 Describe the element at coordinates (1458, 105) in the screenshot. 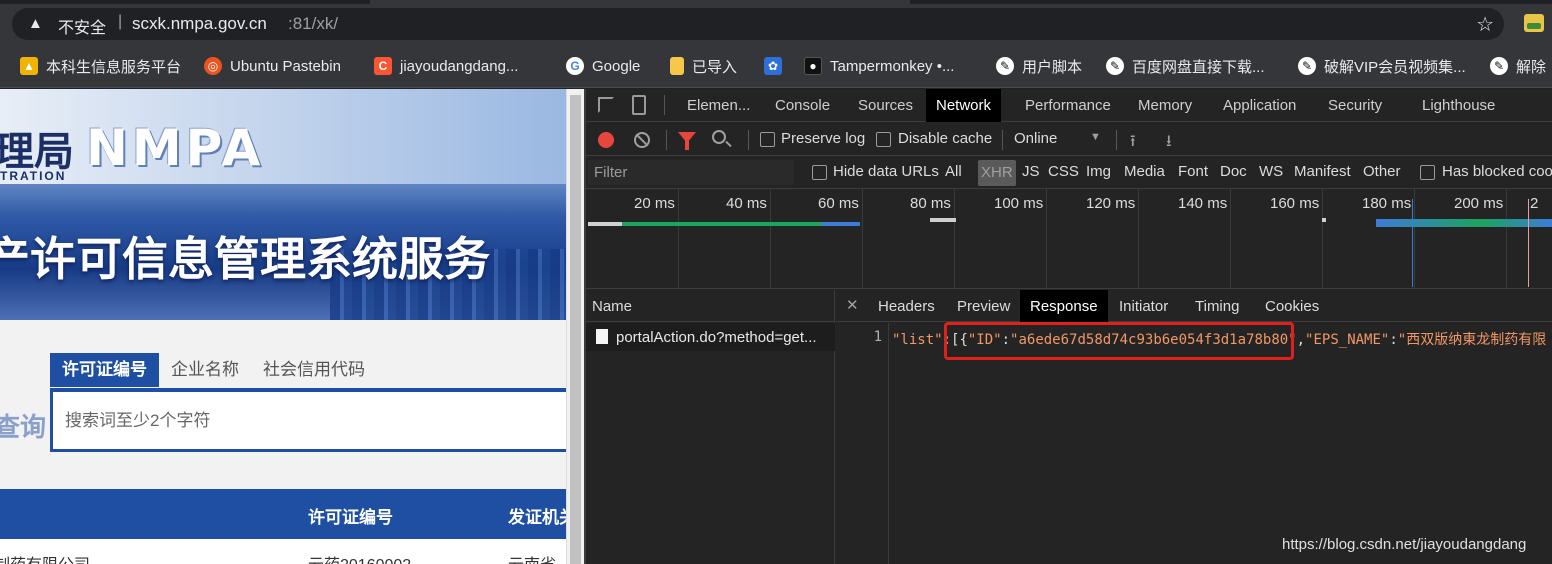

I see `tab-lighthouse: Lighthouse` at that location.